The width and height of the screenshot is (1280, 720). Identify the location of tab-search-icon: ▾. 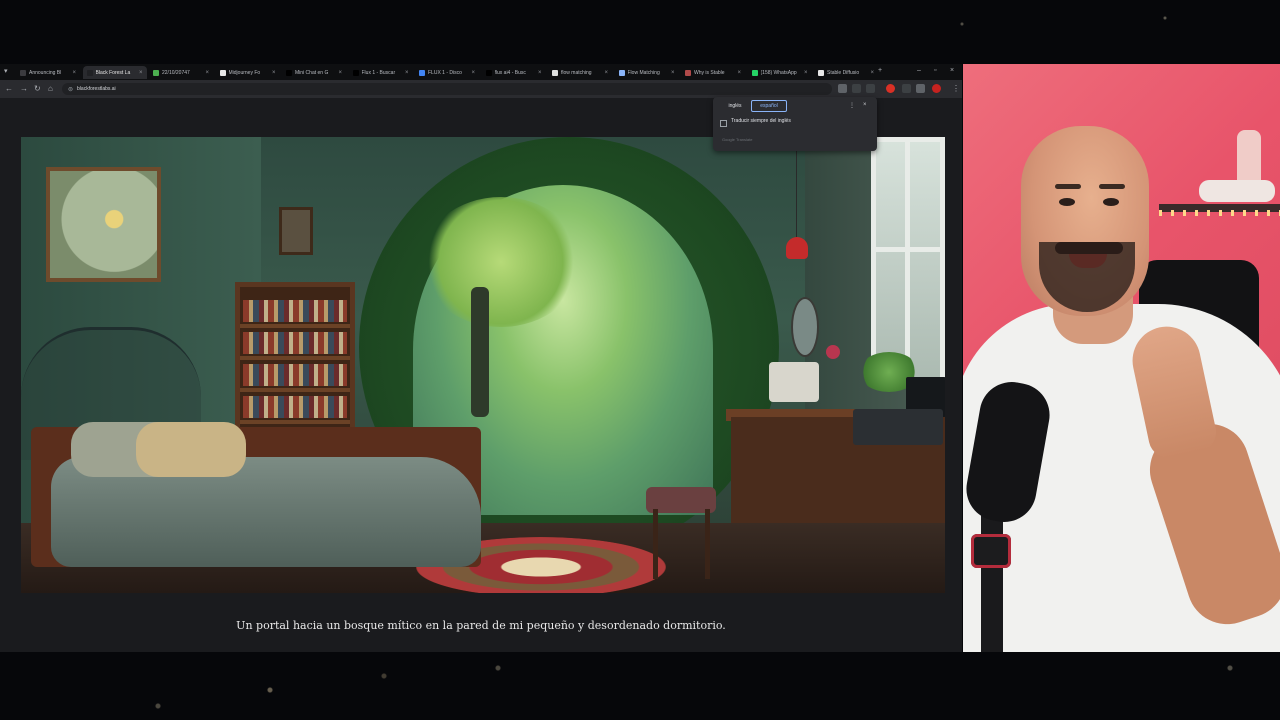
(6, 71).